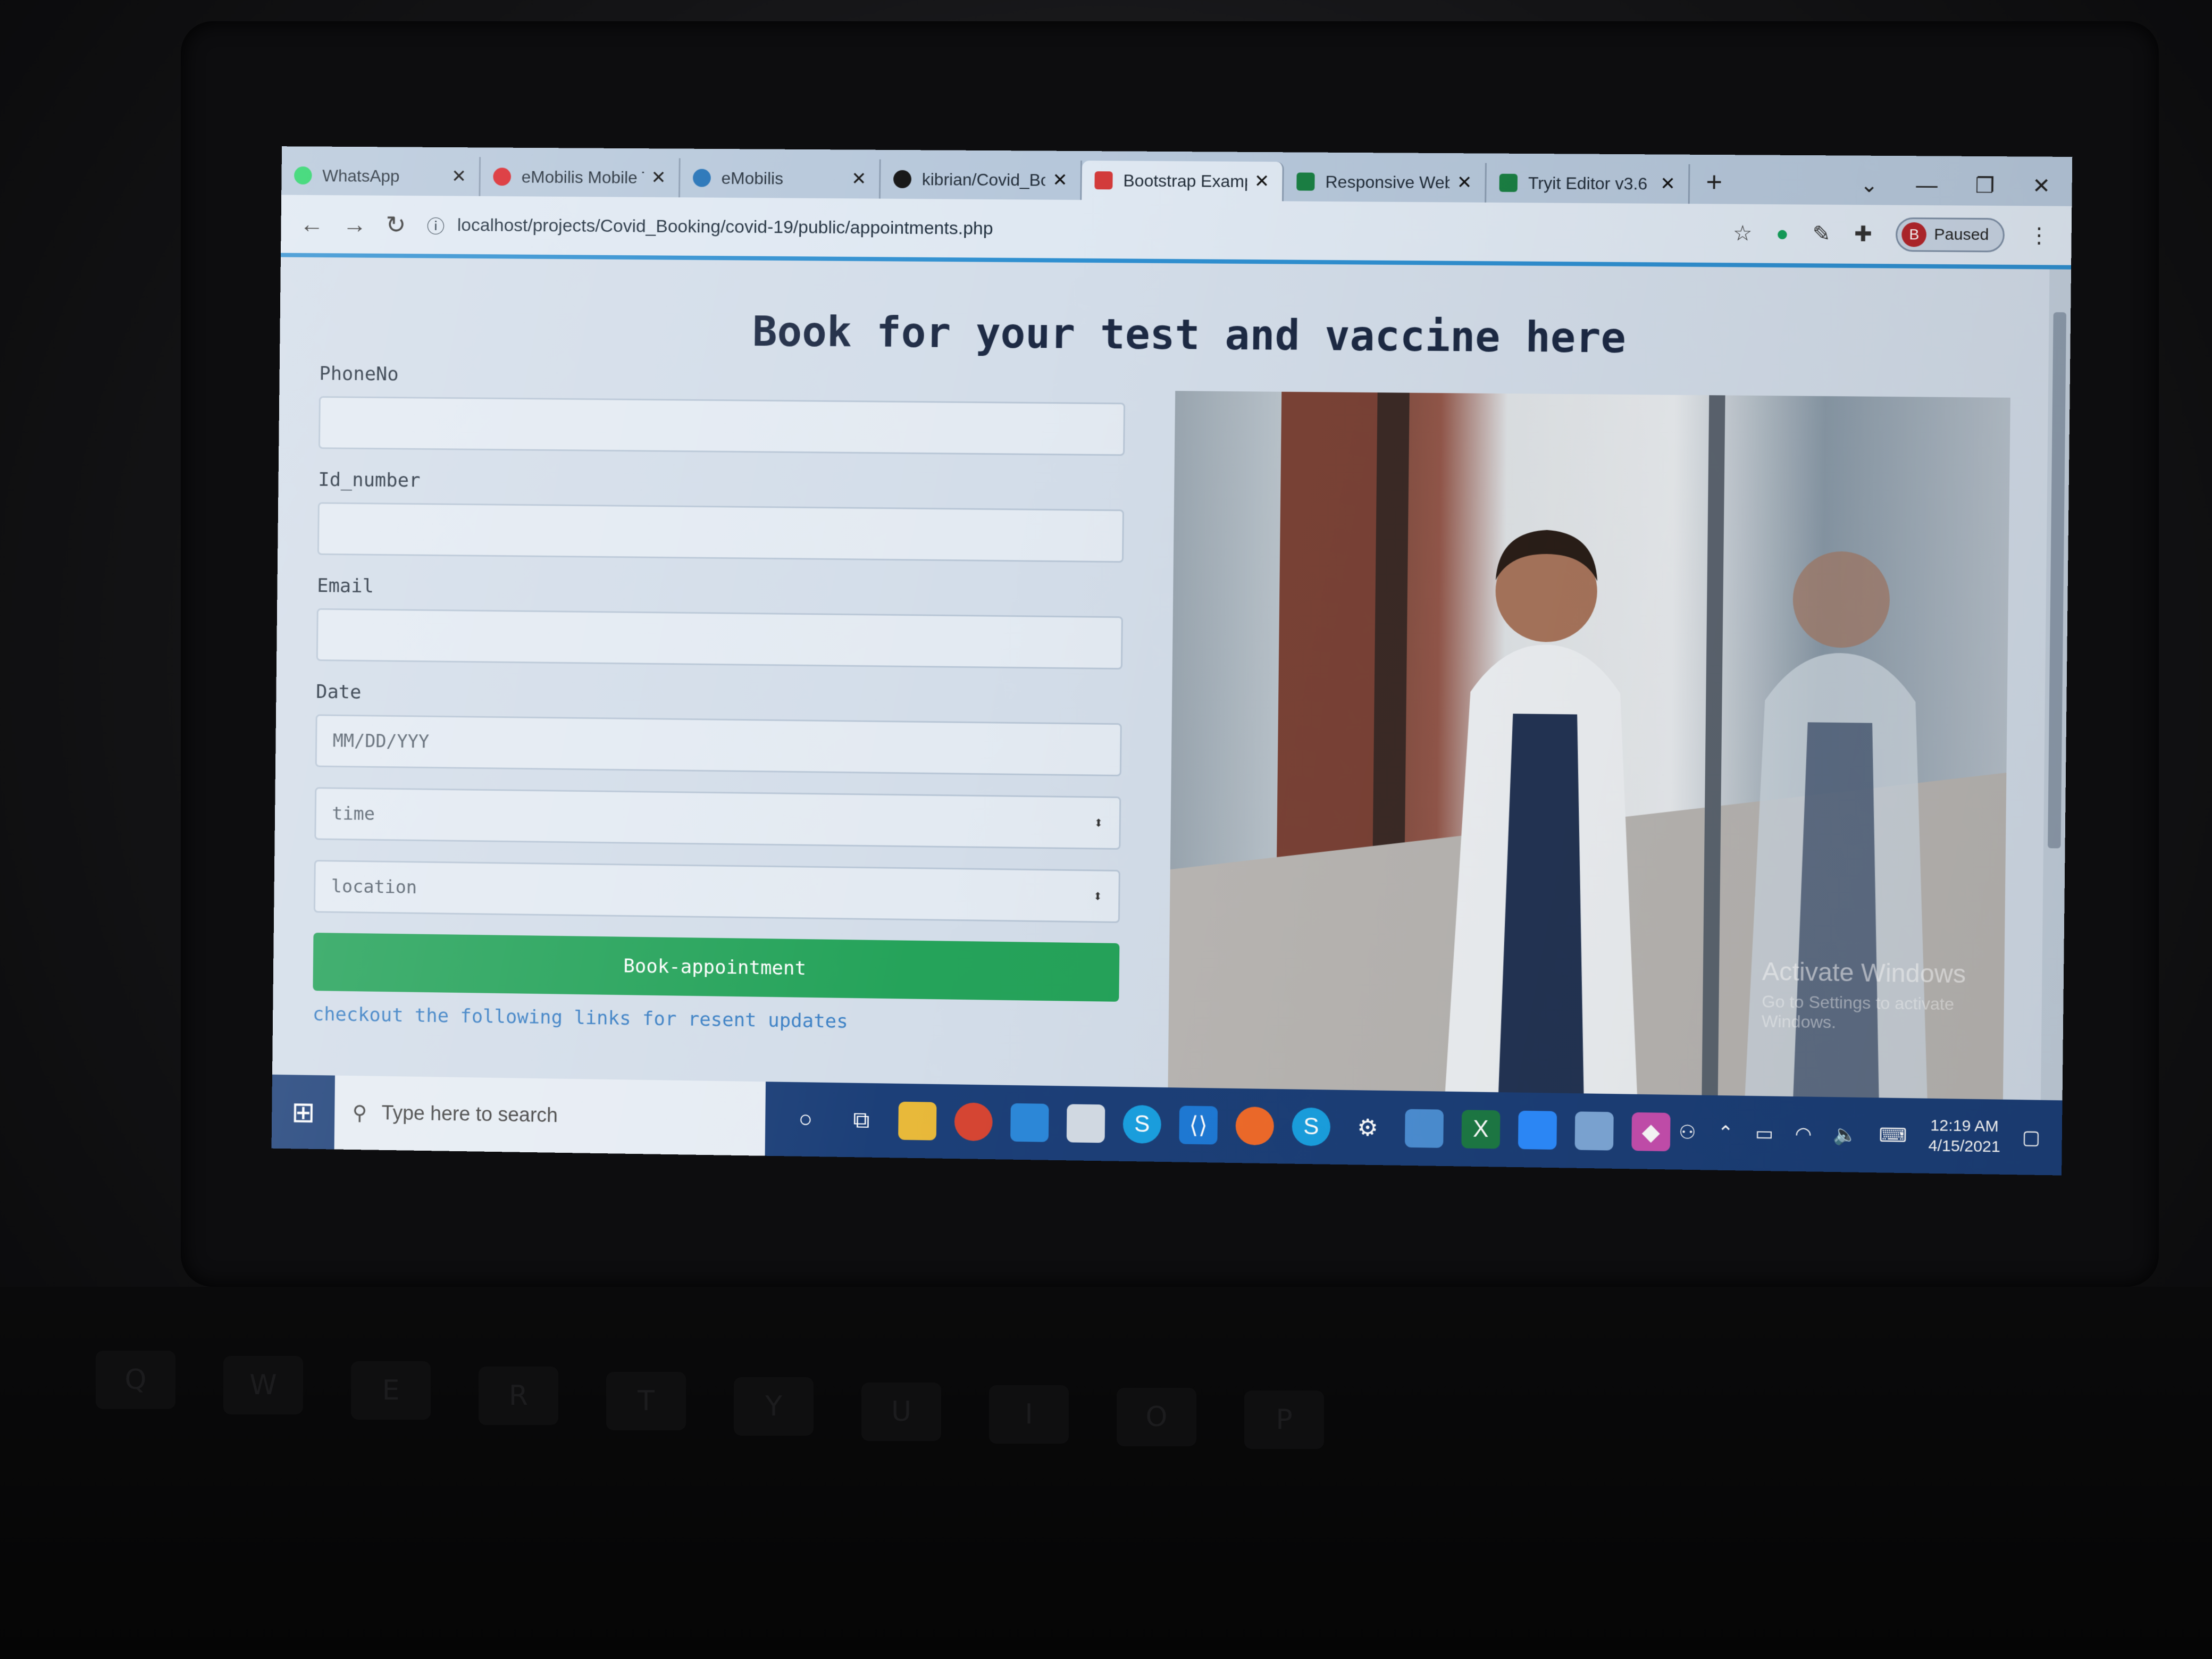 The width and height of the screenshot is (2212, 1659). What do you see at coordinates (1743, 233) in the screenshot?
I see `bookmark-star-icon: ☆` at bounding box center [1743, 233].